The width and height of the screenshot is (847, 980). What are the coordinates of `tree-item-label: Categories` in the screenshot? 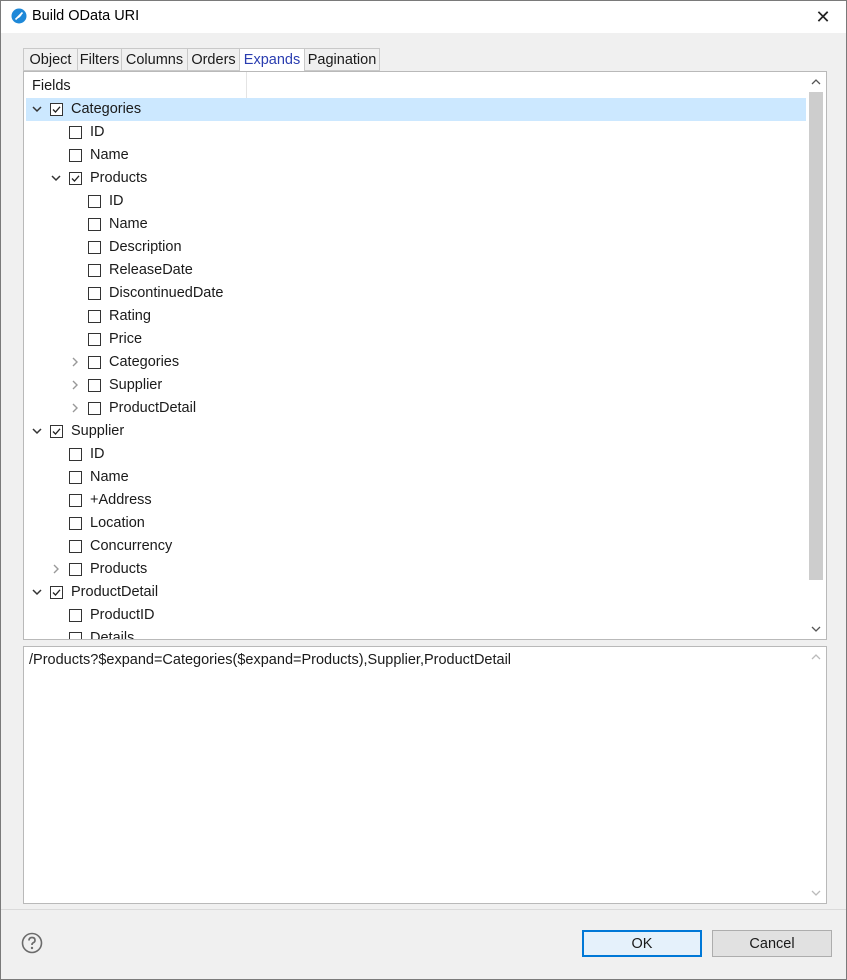 It's located at (106, 109).